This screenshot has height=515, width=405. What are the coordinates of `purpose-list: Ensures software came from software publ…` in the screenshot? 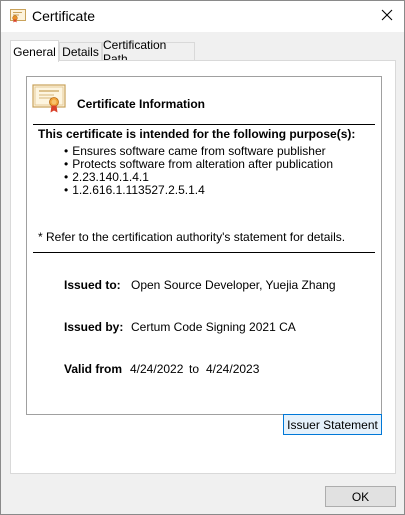 It's located at (198, 171).